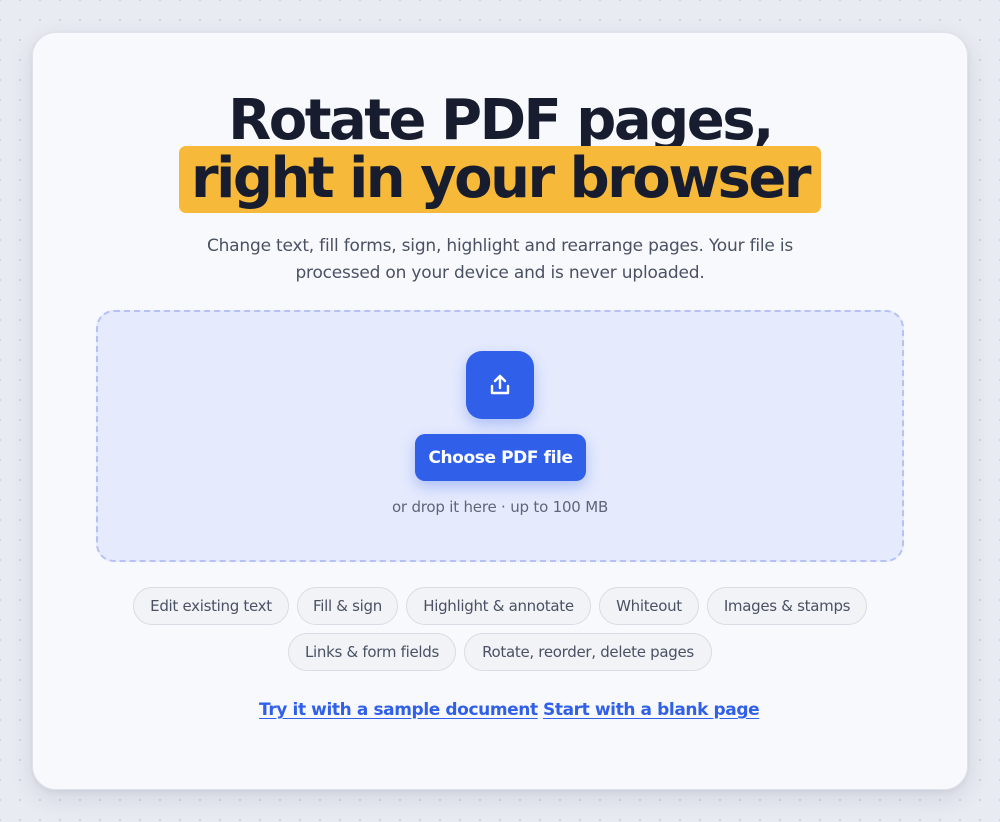 This screenshot has width=1000, height=822. What do you see at coordinates (588, 652) in the screenshot?
I see `feature-chip-pages: Rotate, reorder, delete pages` at bounding box center [588, 652].